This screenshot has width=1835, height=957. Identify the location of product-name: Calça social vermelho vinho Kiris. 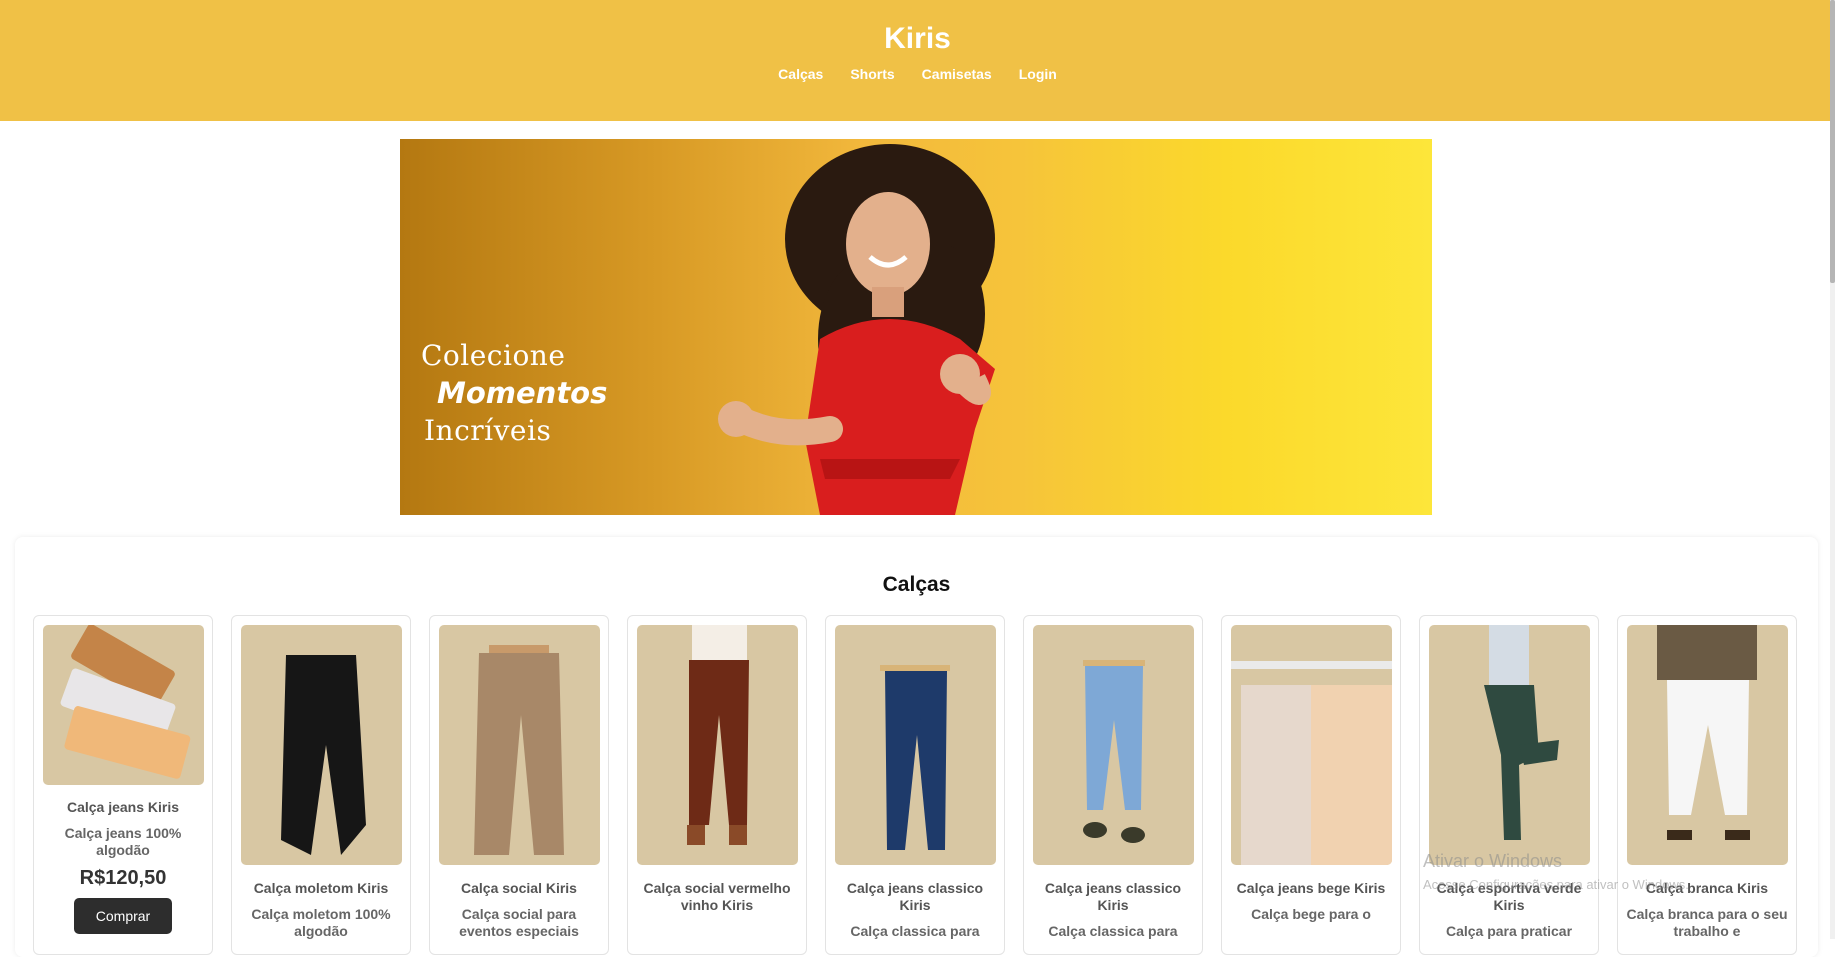
(717, 896).